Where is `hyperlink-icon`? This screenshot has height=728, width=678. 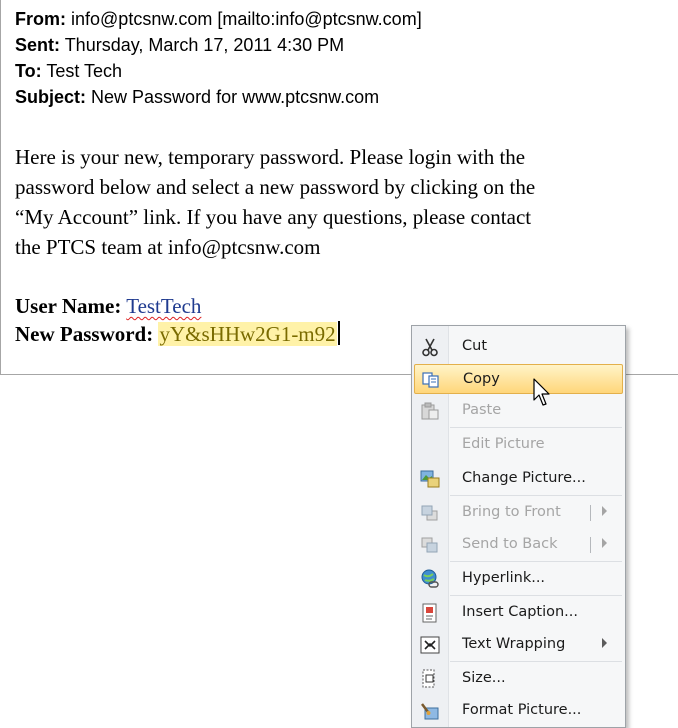
hyperlink-icon is located at coordinates (430, 578).